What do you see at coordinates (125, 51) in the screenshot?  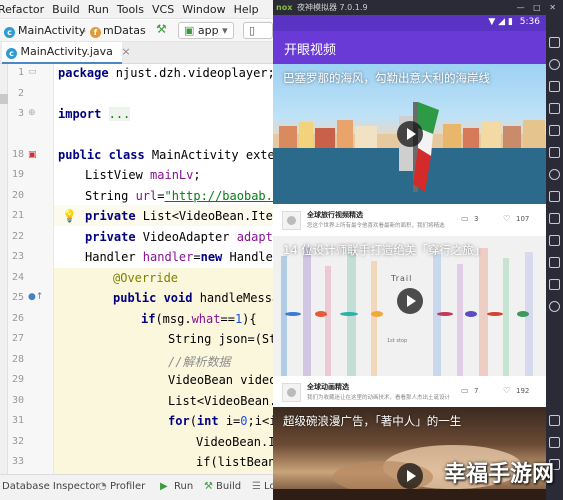 I see `close-icon: ×` at bounding box center [125, 51].